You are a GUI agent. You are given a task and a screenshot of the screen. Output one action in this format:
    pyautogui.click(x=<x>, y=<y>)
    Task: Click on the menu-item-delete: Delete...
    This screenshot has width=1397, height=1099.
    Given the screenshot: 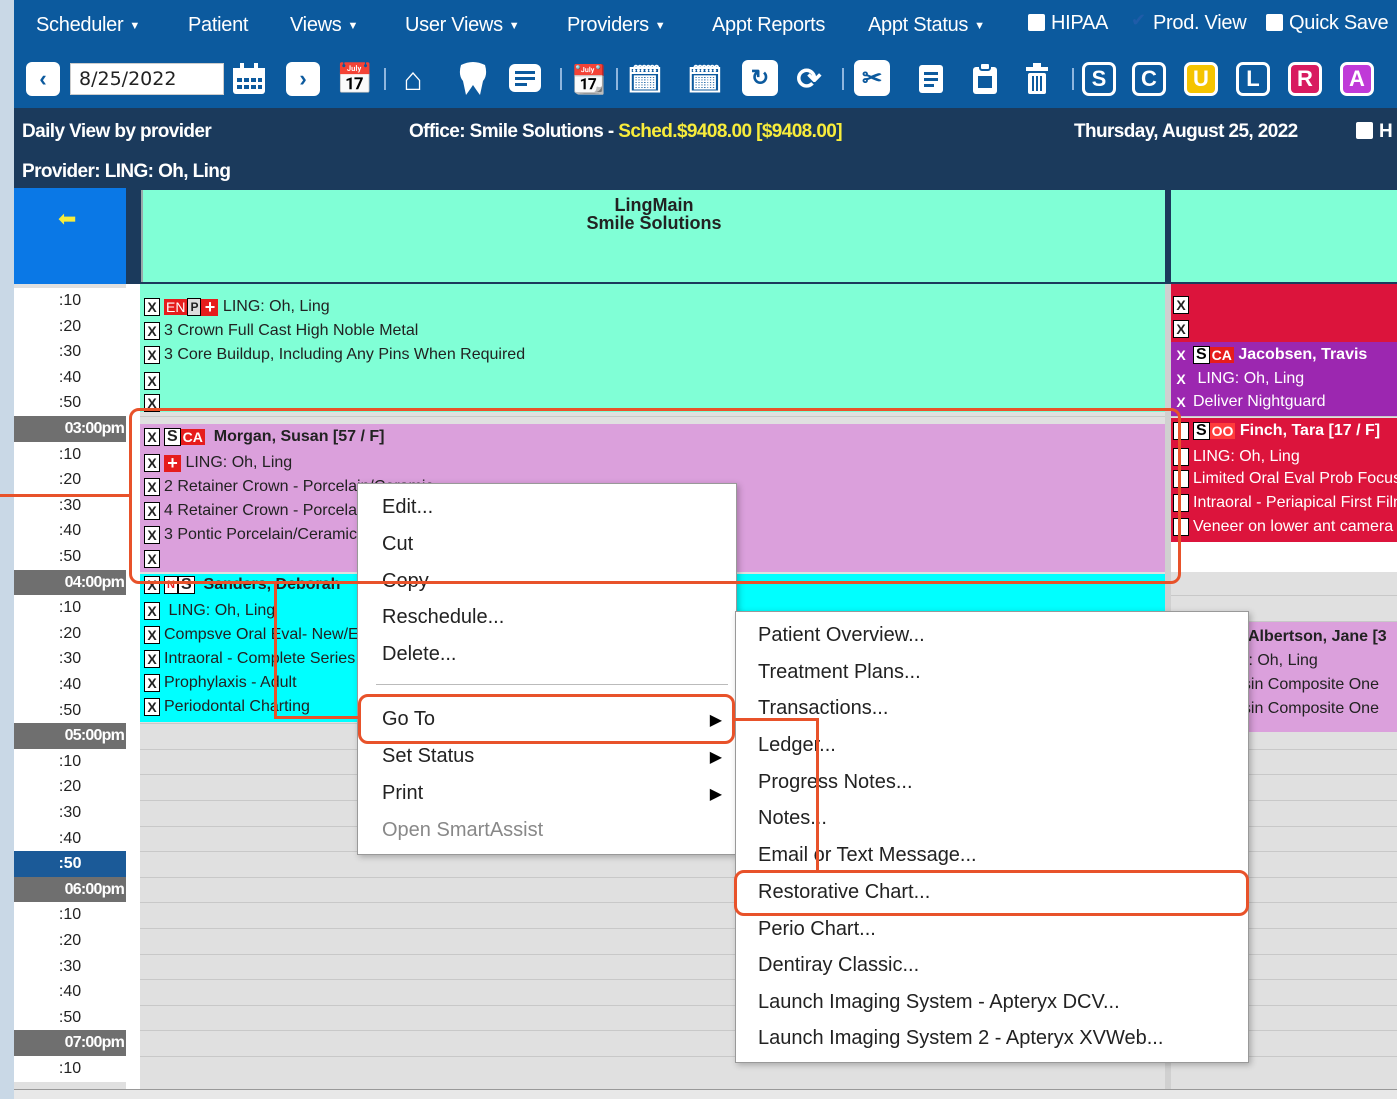 What is the action you would take?
    pyautogui.click(x=419, y=654)
    